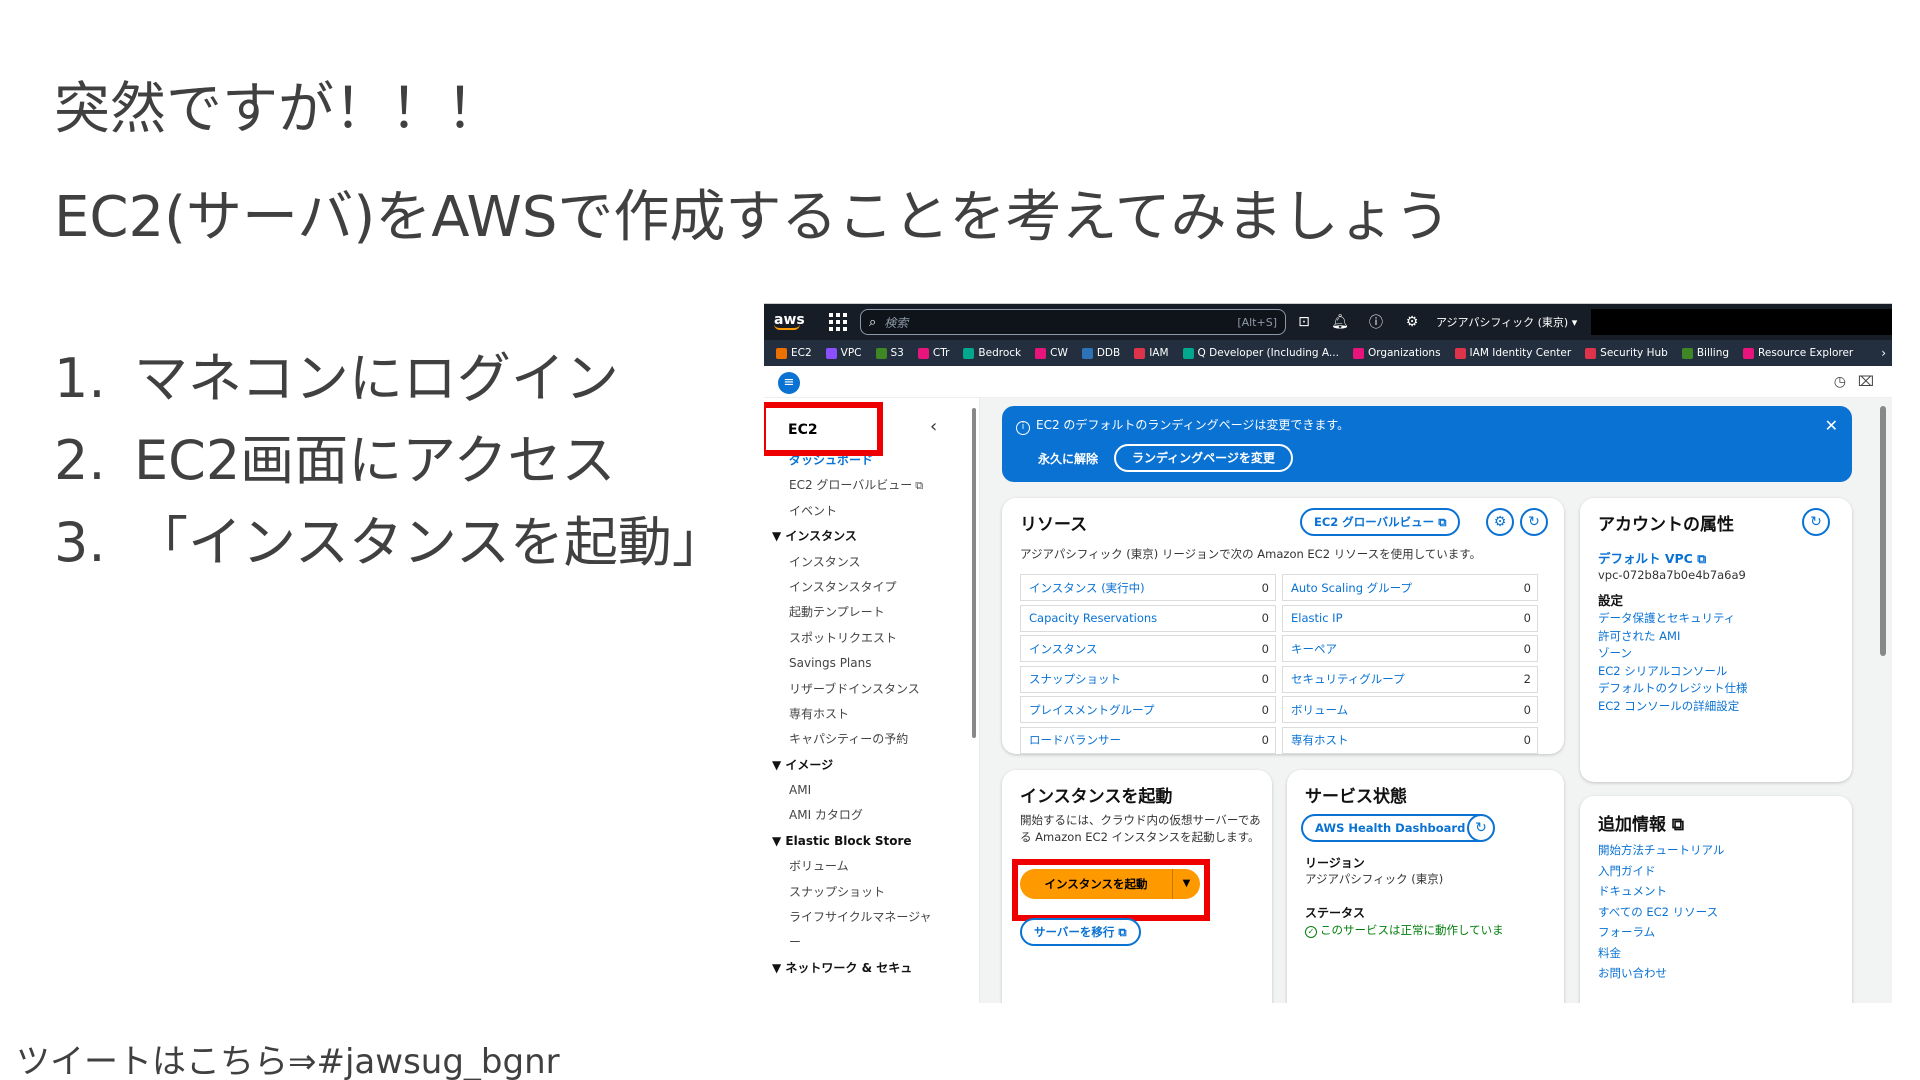 This screenshot has width=1920, height=1080. Describe the element at coordinates (1883, 353) in the screenshot. I see `chevron-right-icon: ›` at that location.